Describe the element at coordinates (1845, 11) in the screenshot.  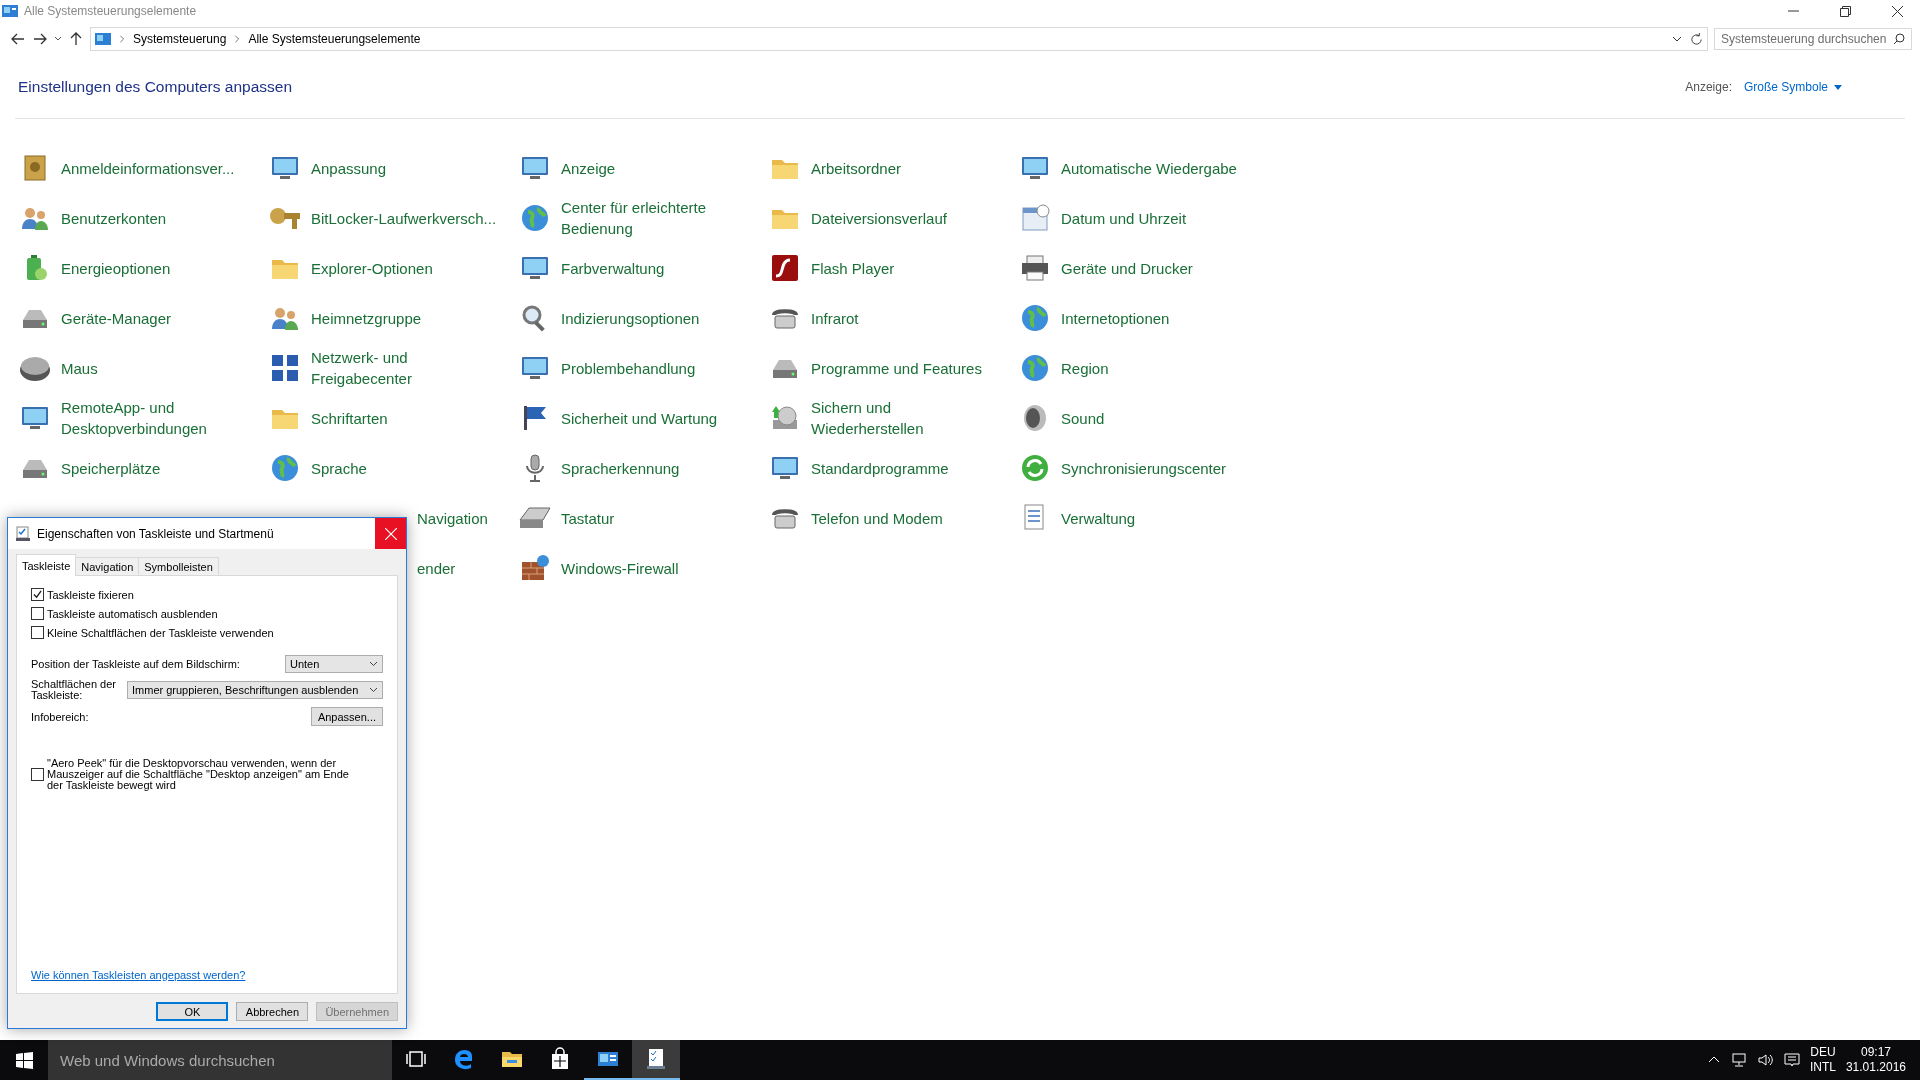
I see `restore-icon` at that location.